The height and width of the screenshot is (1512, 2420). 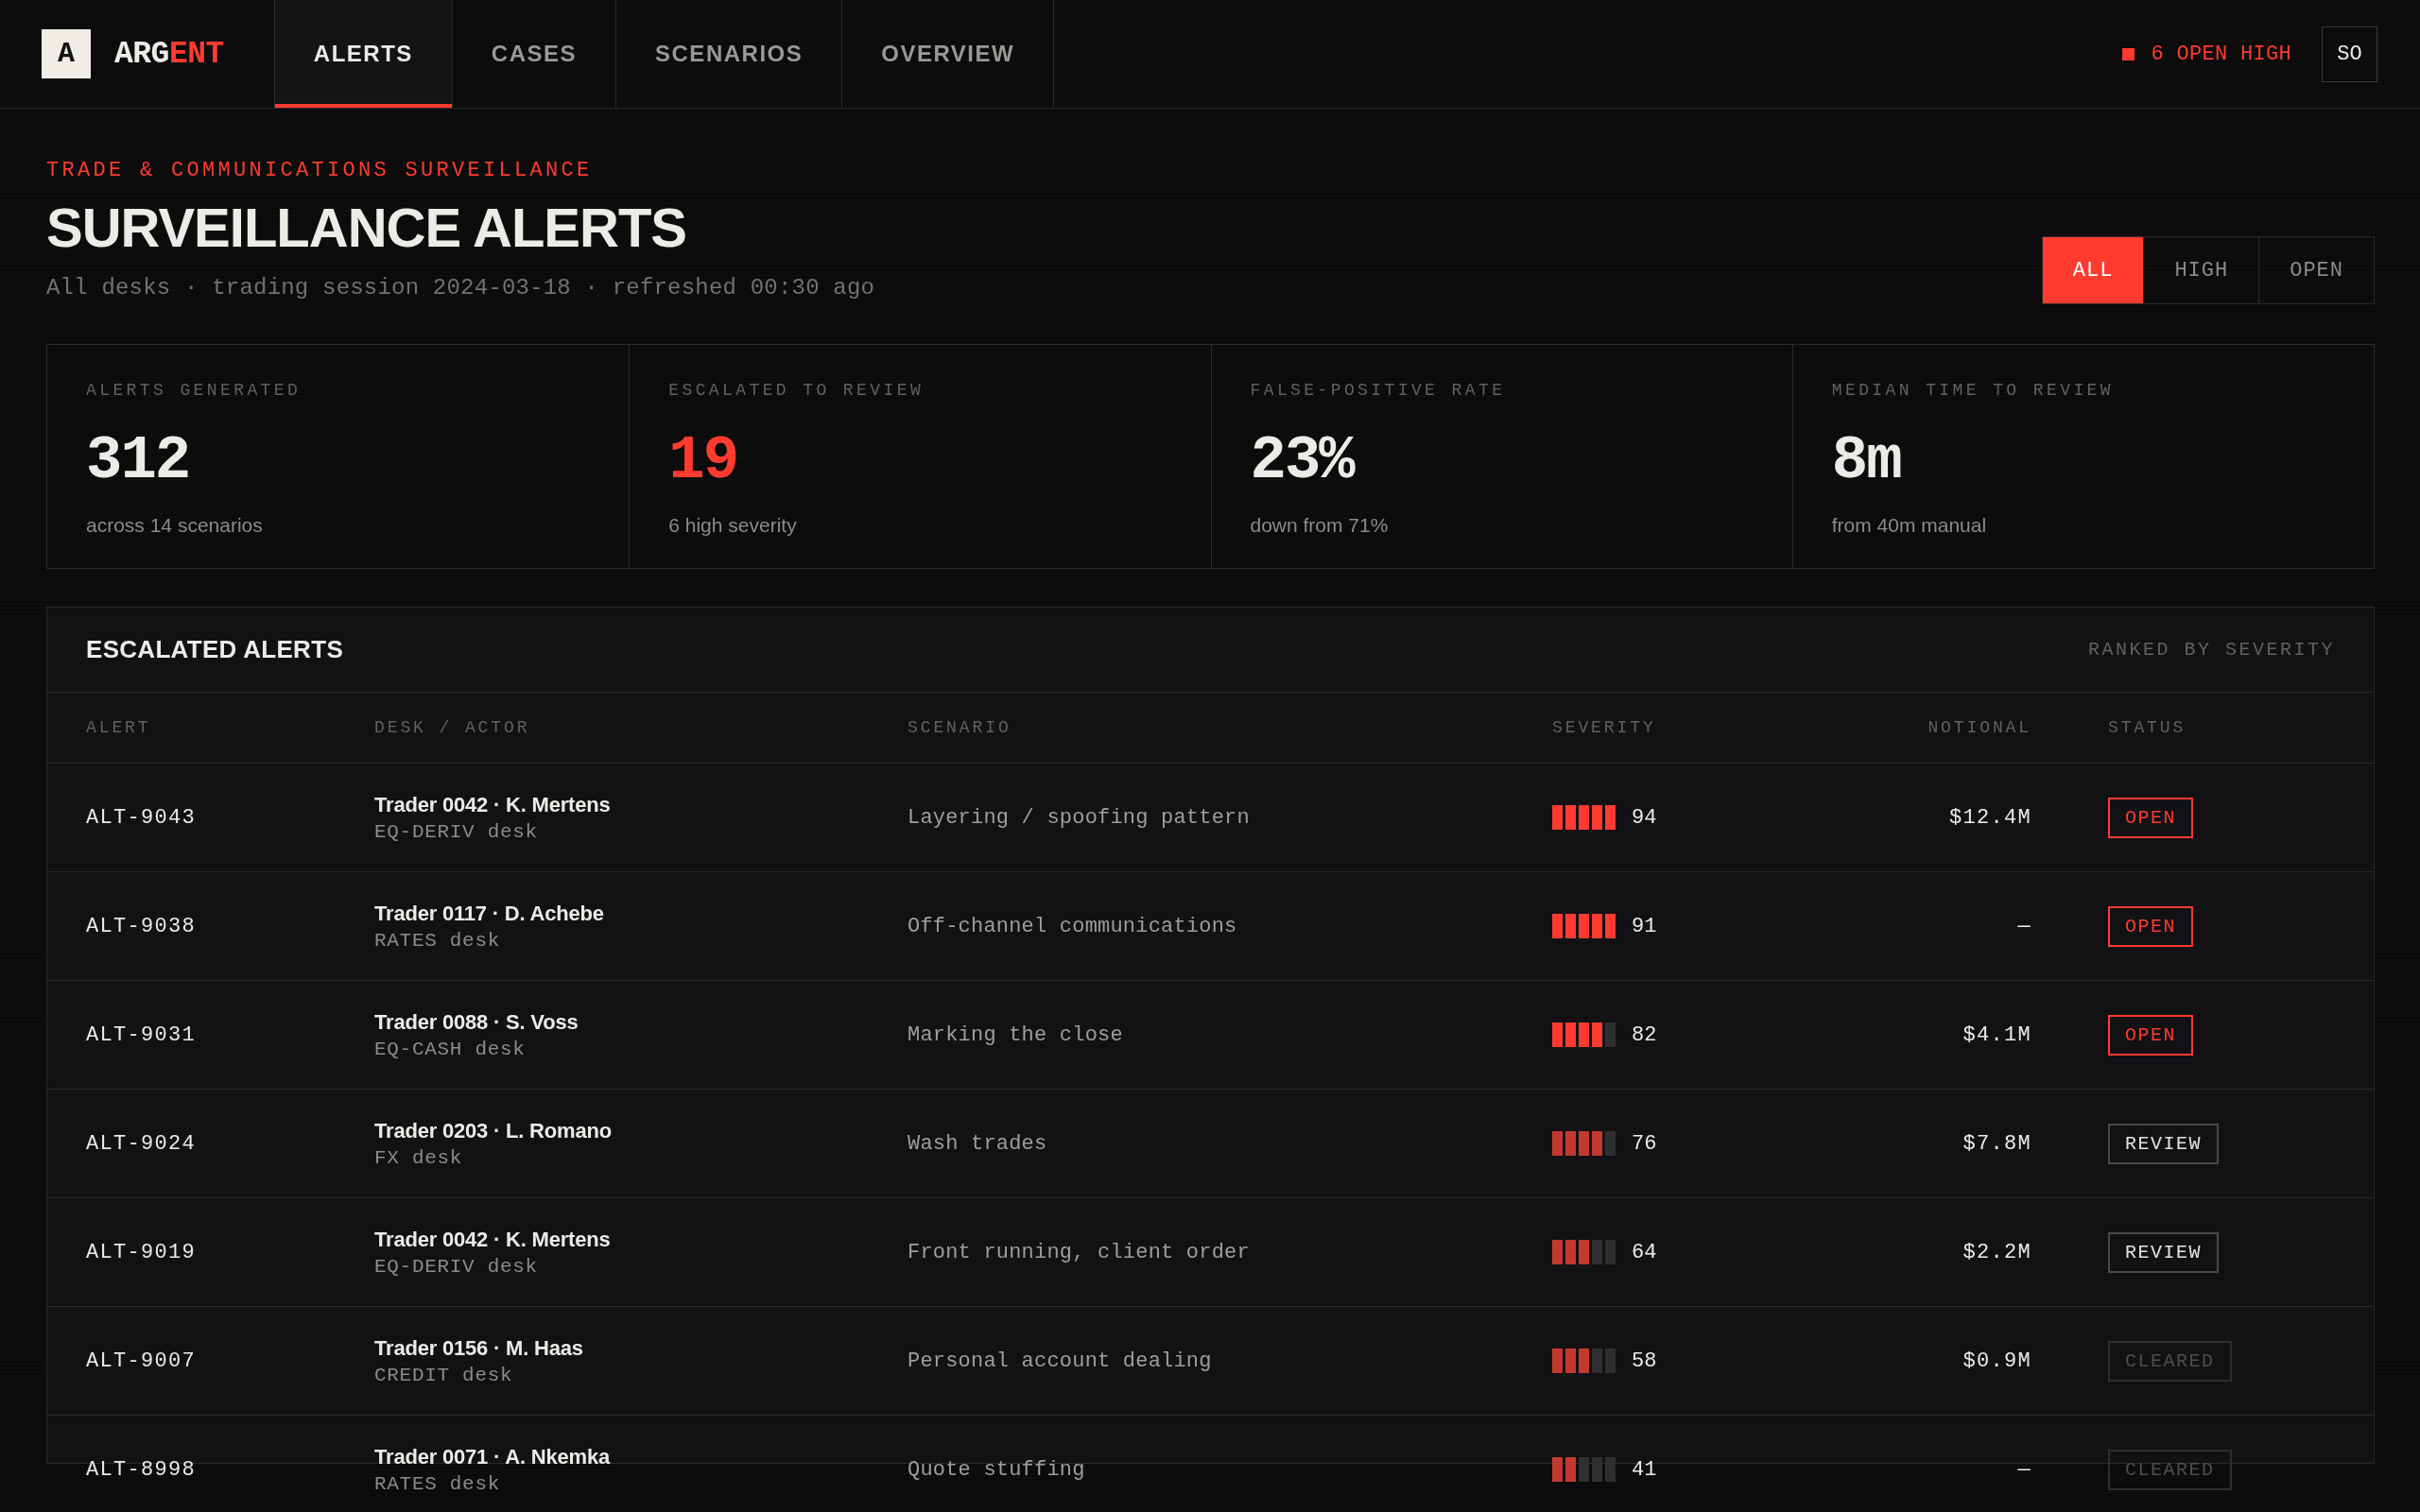 I want to click on notional-value: $0.9M, so click(x=1996, y=1361).